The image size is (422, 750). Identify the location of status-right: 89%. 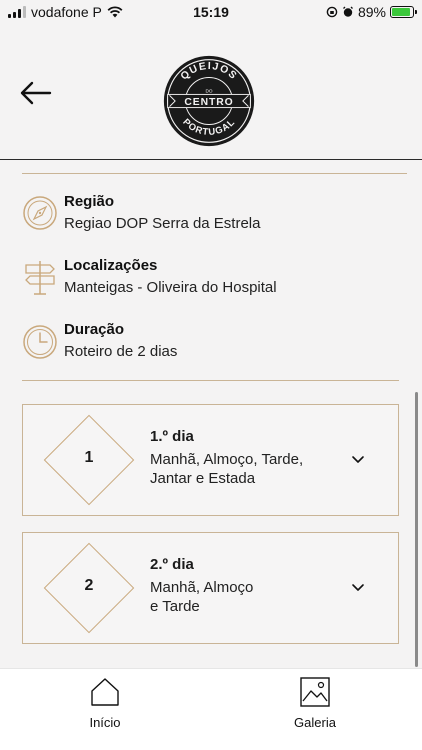
(371, 12).